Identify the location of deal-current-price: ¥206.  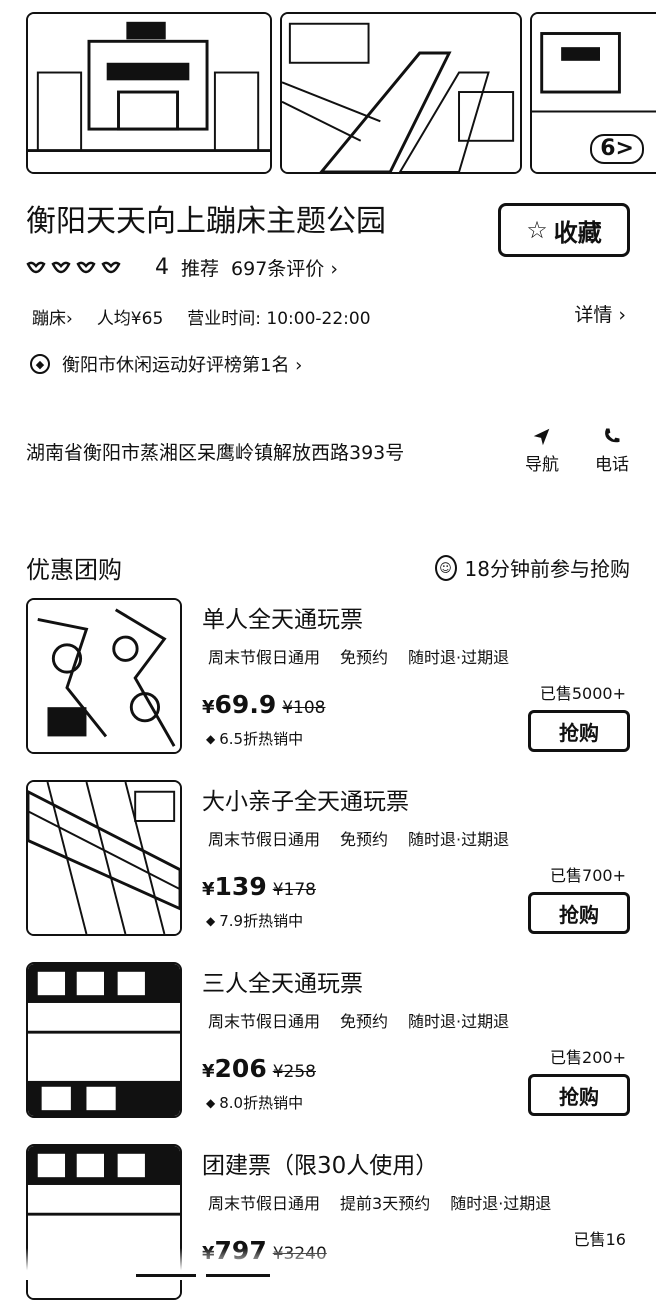
(234, 1068).